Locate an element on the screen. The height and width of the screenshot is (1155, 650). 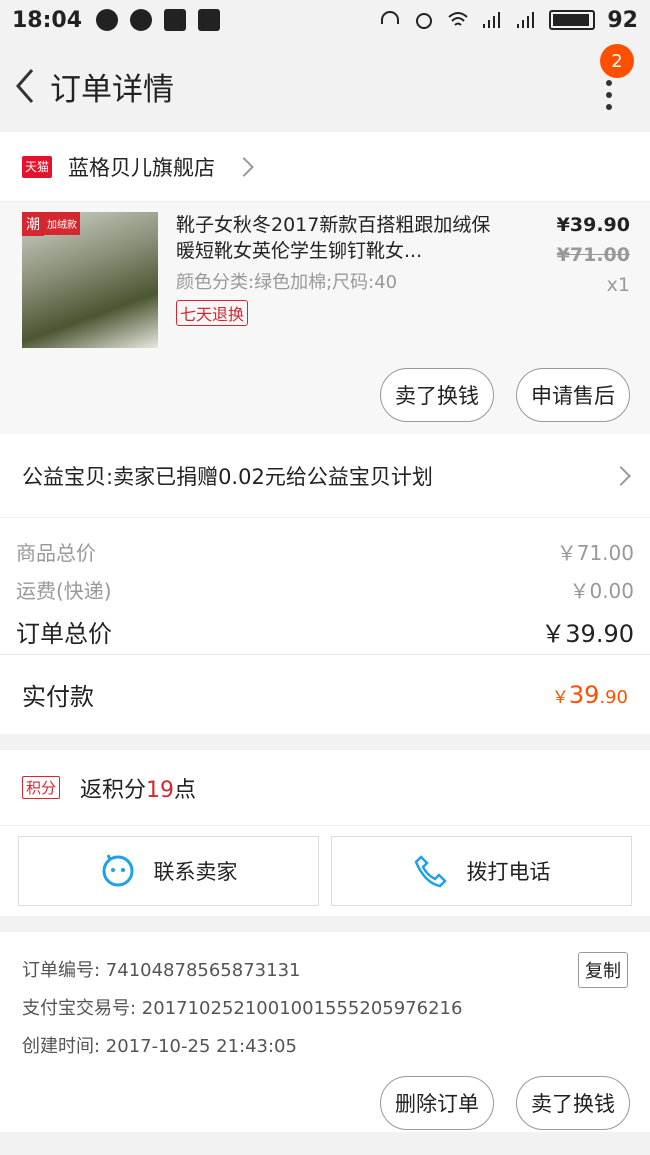
status-bar: 18:04 92 is located at coordinates (325, 20).